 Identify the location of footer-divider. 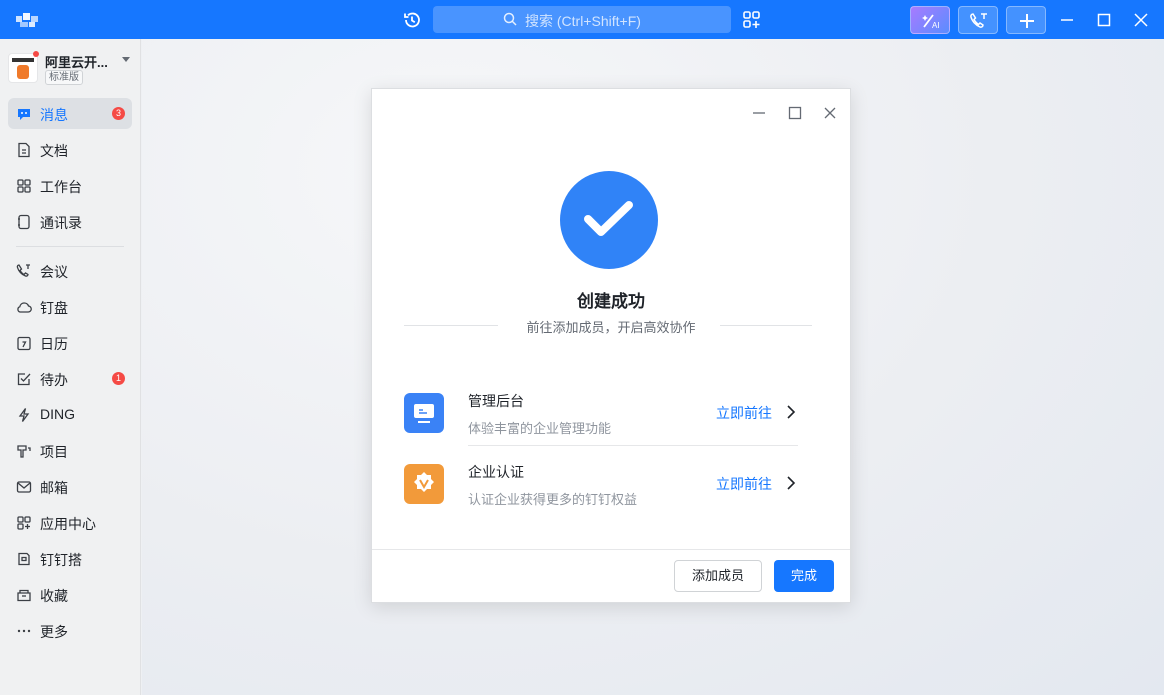
(611, 549).